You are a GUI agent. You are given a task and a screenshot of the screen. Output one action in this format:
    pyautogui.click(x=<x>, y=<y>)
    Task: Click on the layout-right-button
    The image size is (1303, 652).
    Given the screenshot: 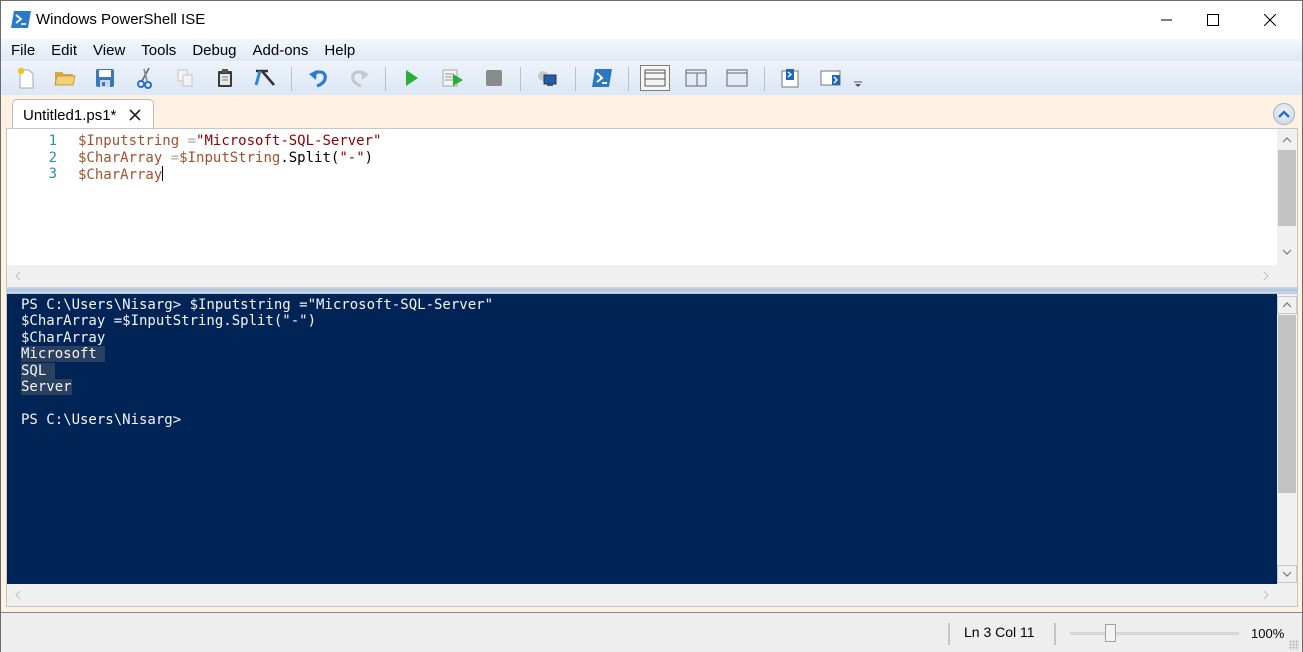 What is the action you would take?
    pyautogui.click(x=696, y=78)
    